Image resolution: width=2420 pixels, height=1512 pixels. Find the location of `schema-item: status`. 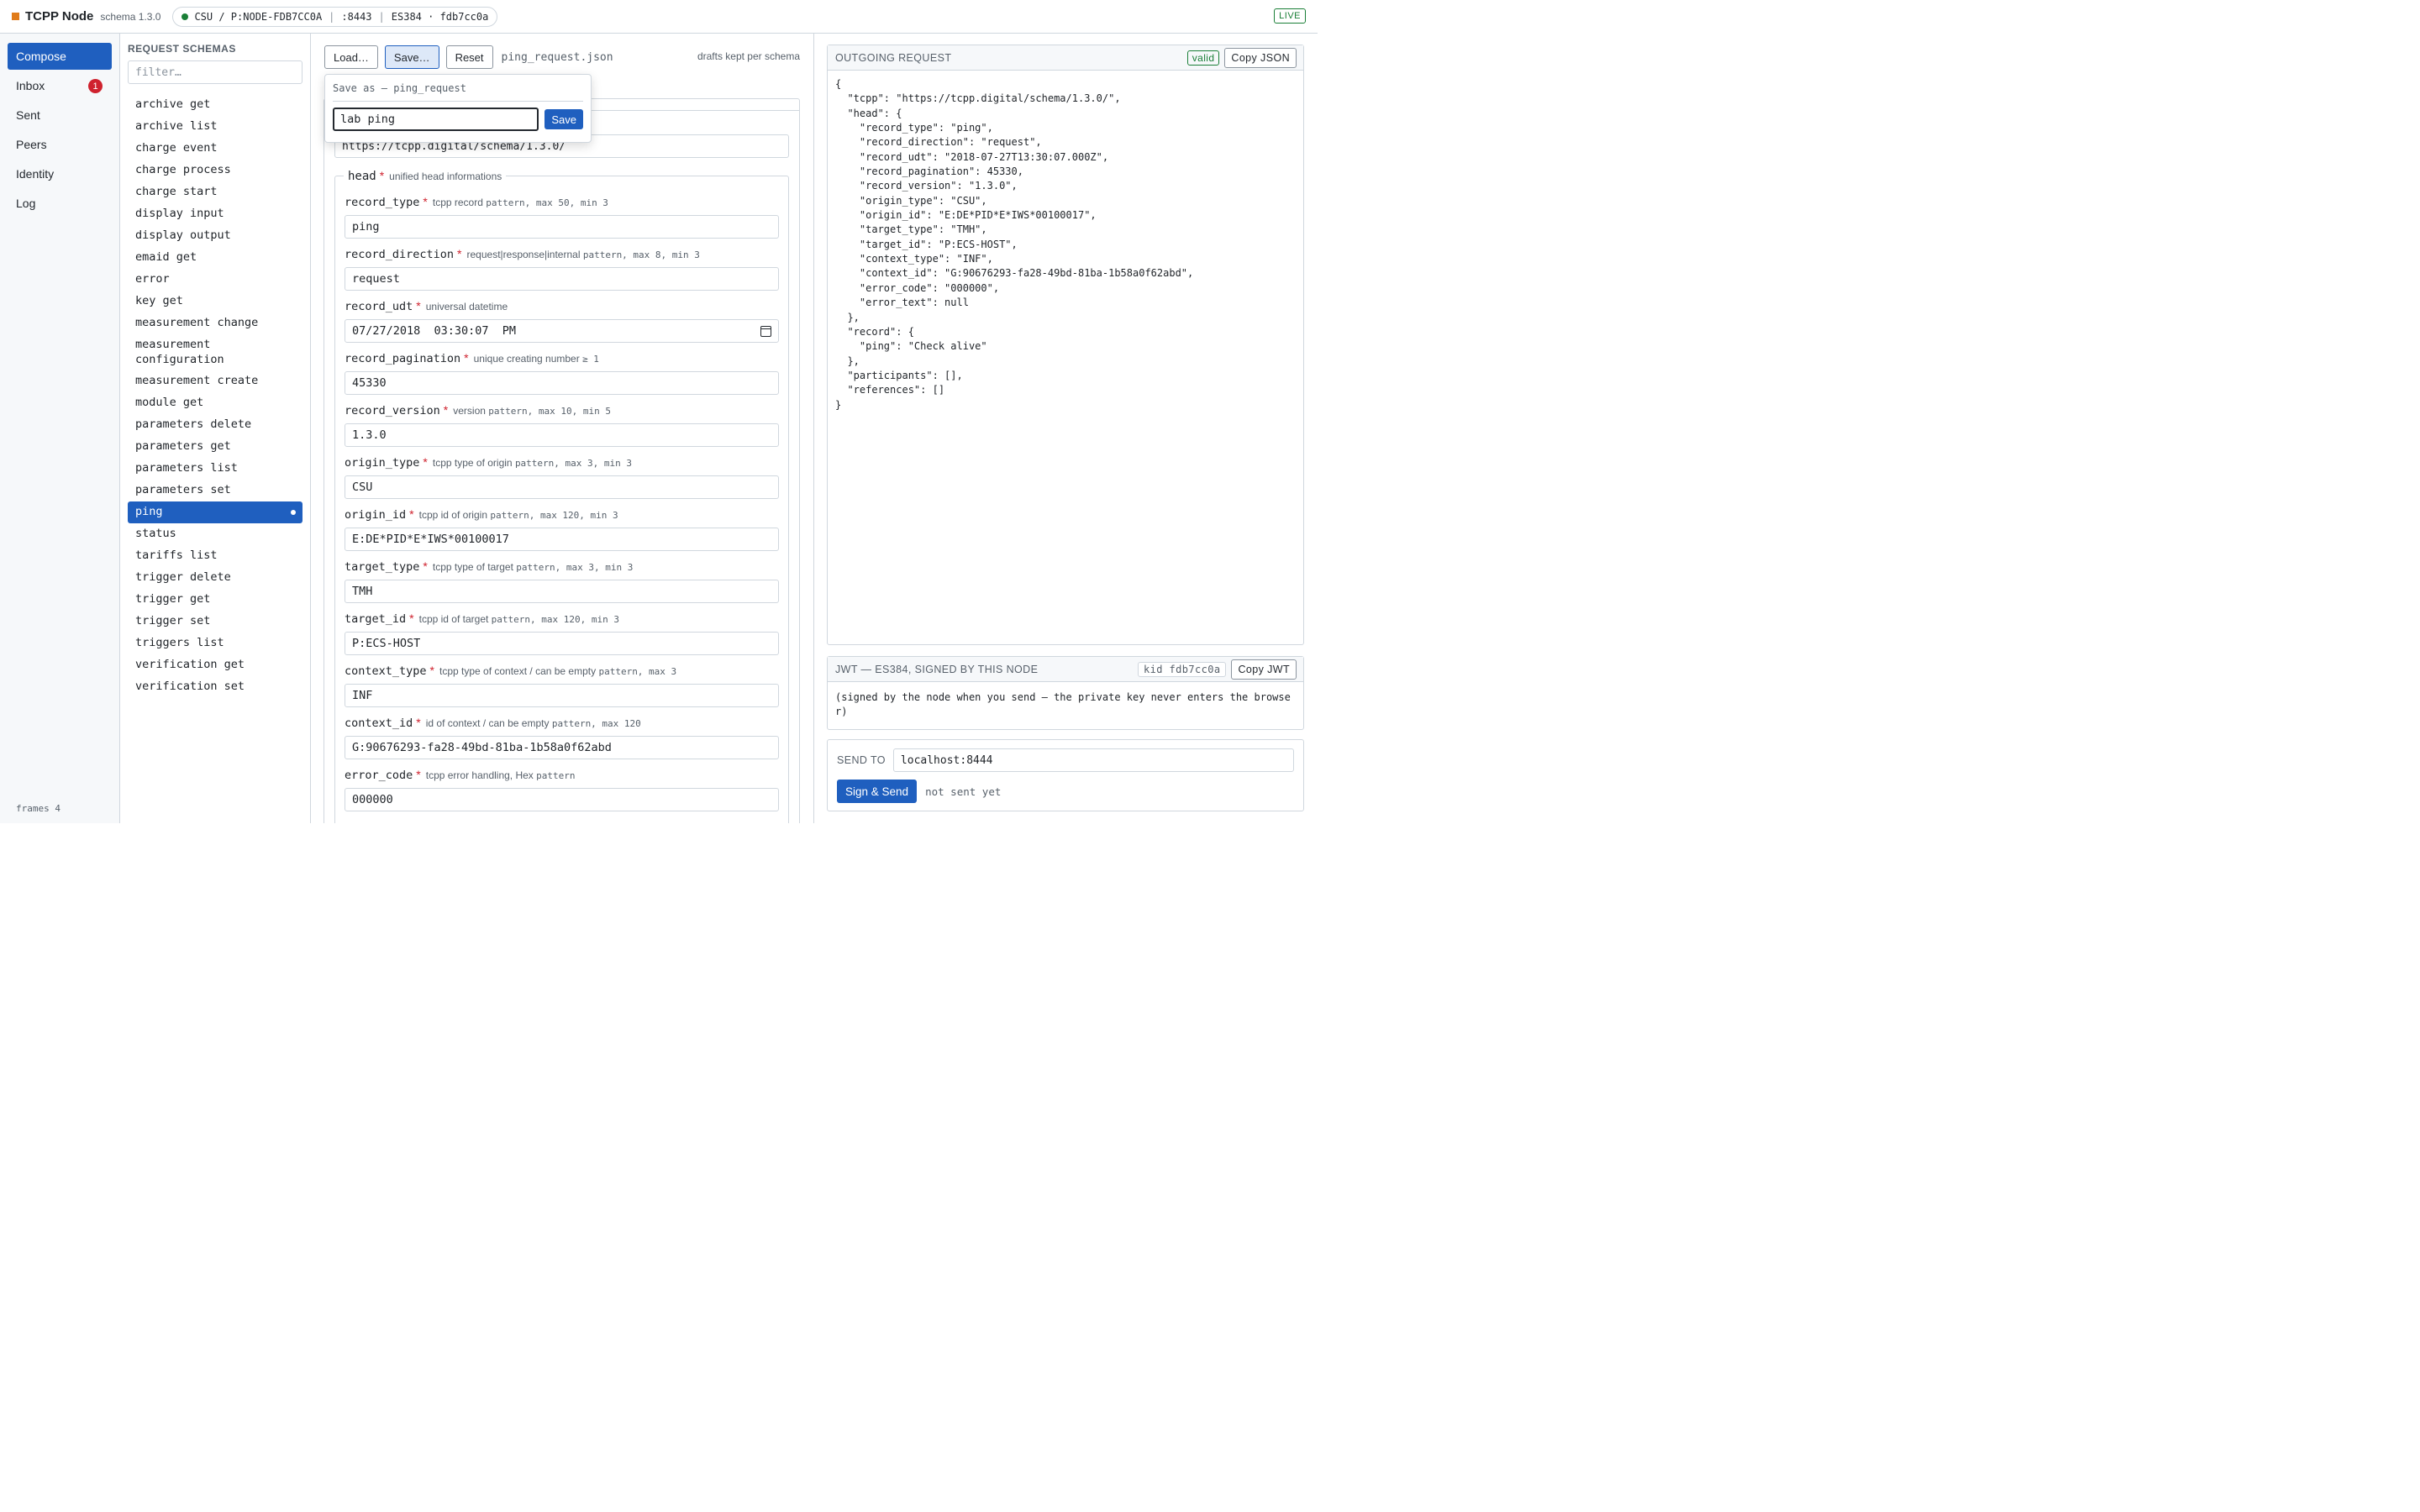

schema-item: status is located at coordinates (215, 534).